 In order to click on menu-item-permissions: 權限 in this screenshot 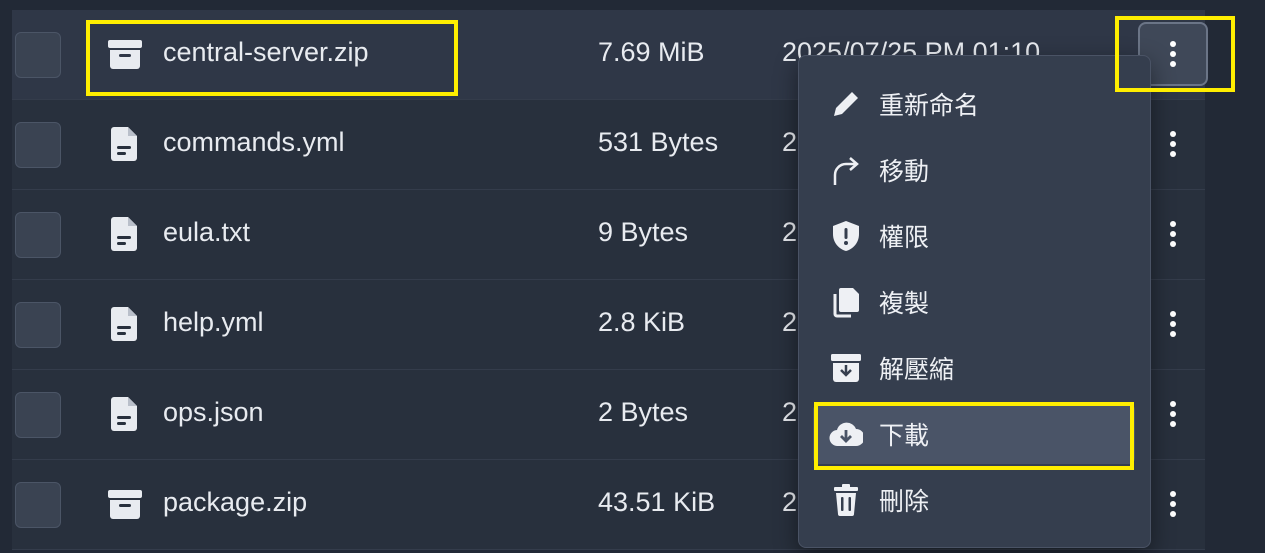, I will do `click(974, 236)`.